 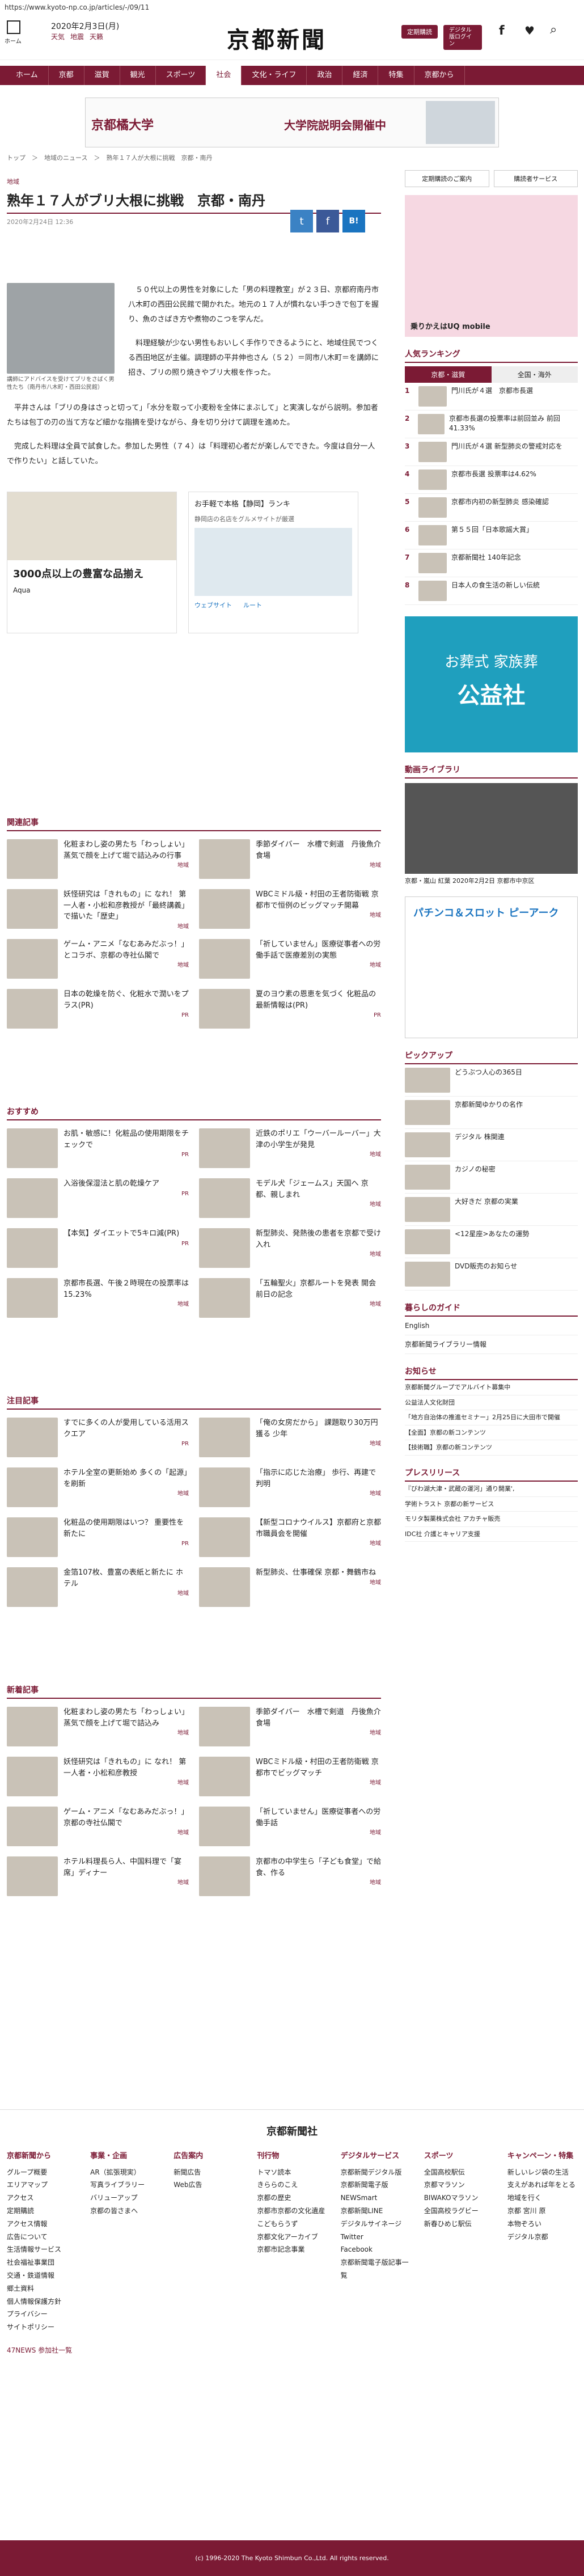 What do you see at coordinates (376, 2172) in the screenshot?
I see `footer-link: 京都新聞デジタル版` at bounding box center [376, 2172].